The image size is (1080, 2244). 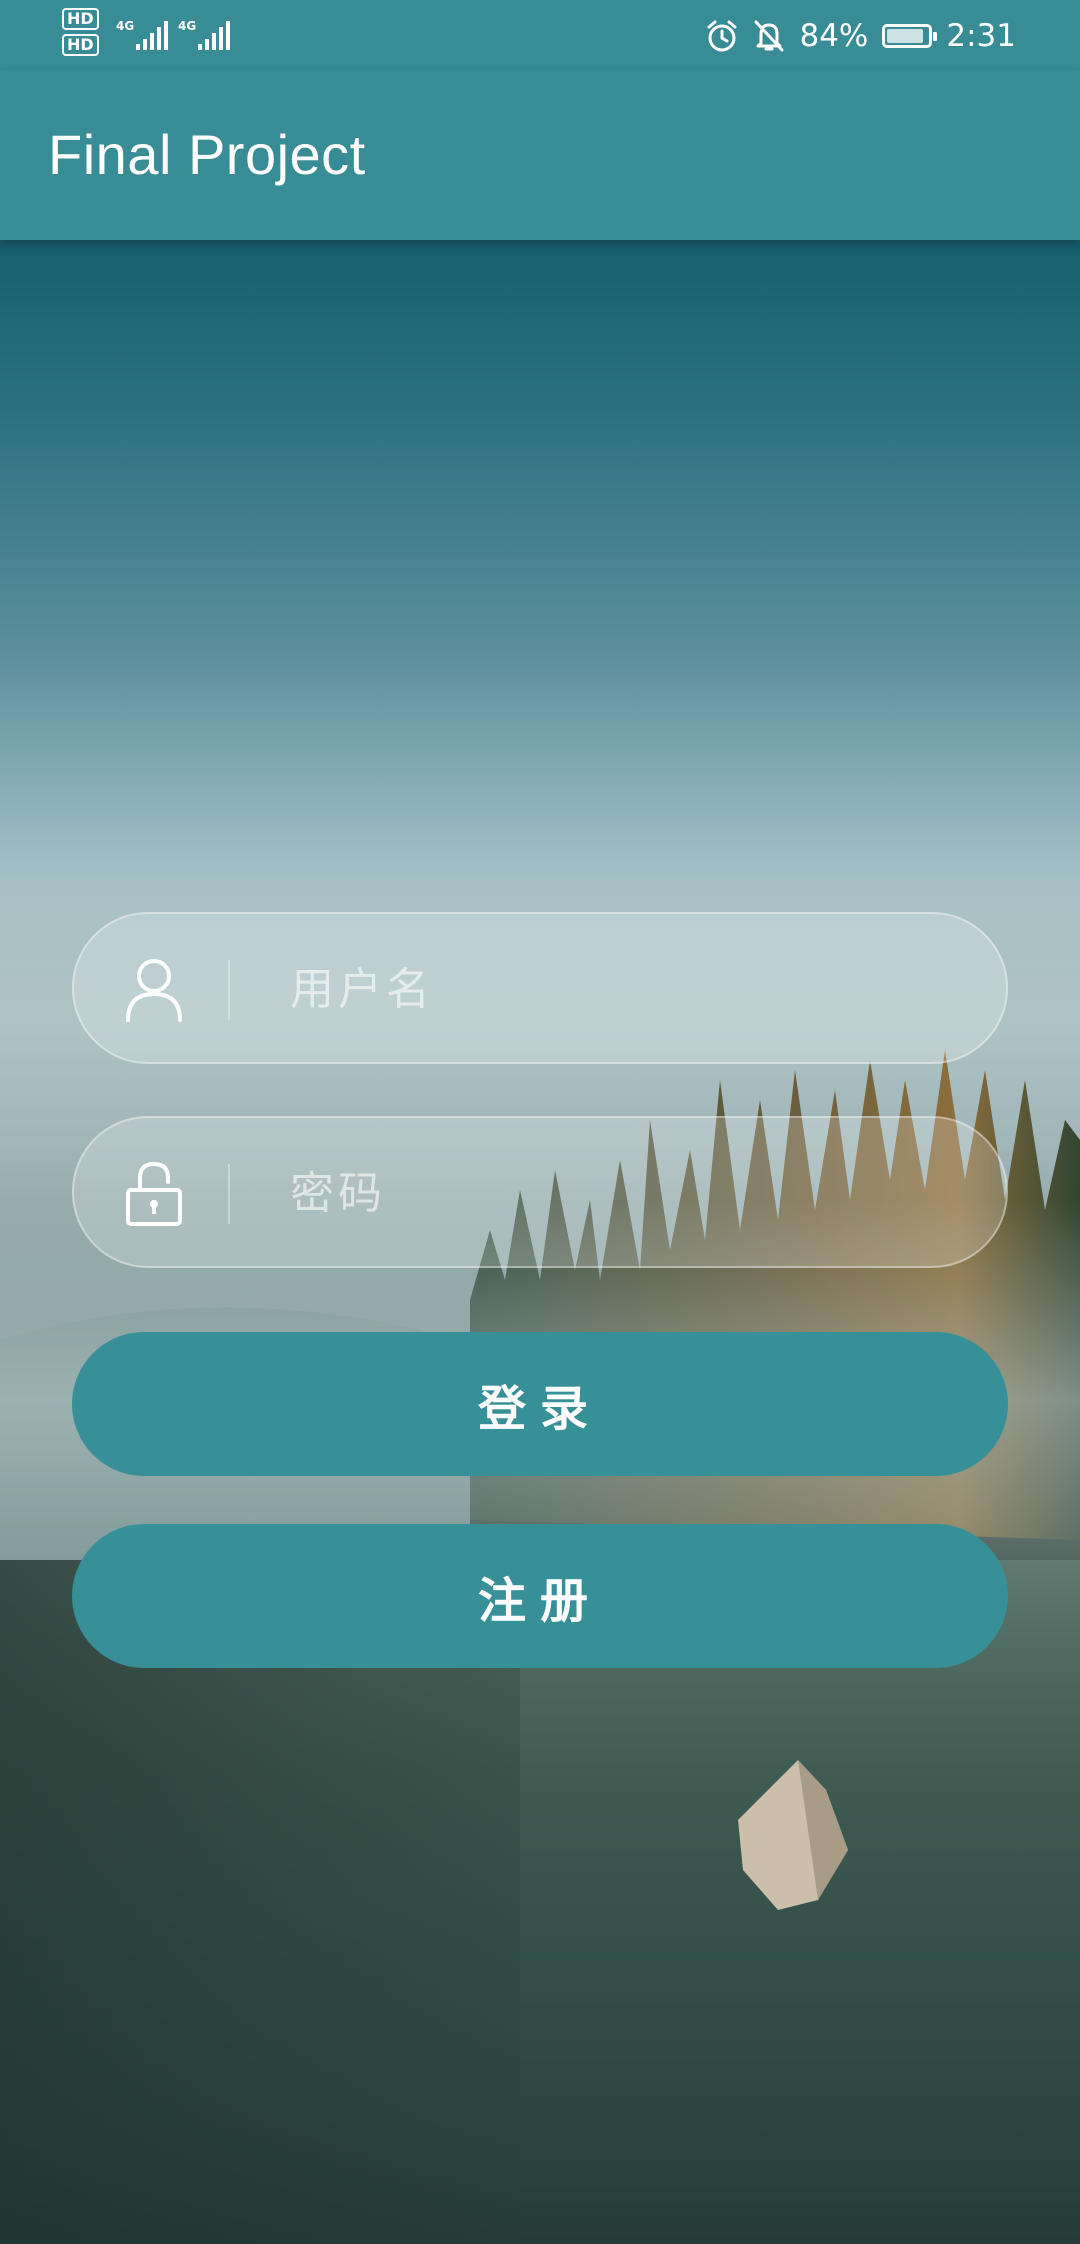 I want to click on status-right: 84% 2:31, so click(x=860, y=36).